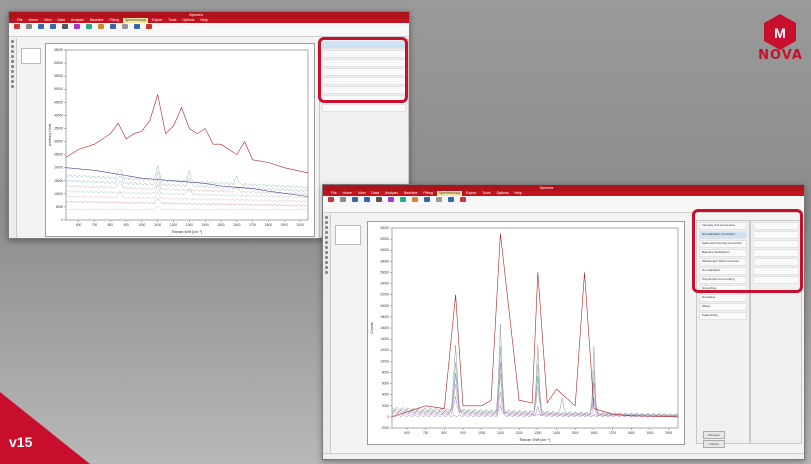 The width and height of the screenshot is (811, 464). What do you see at coordinates (649, 433) in the screenshot?
I see `x-tick-label: 1900` at bounding box center [649, 433].